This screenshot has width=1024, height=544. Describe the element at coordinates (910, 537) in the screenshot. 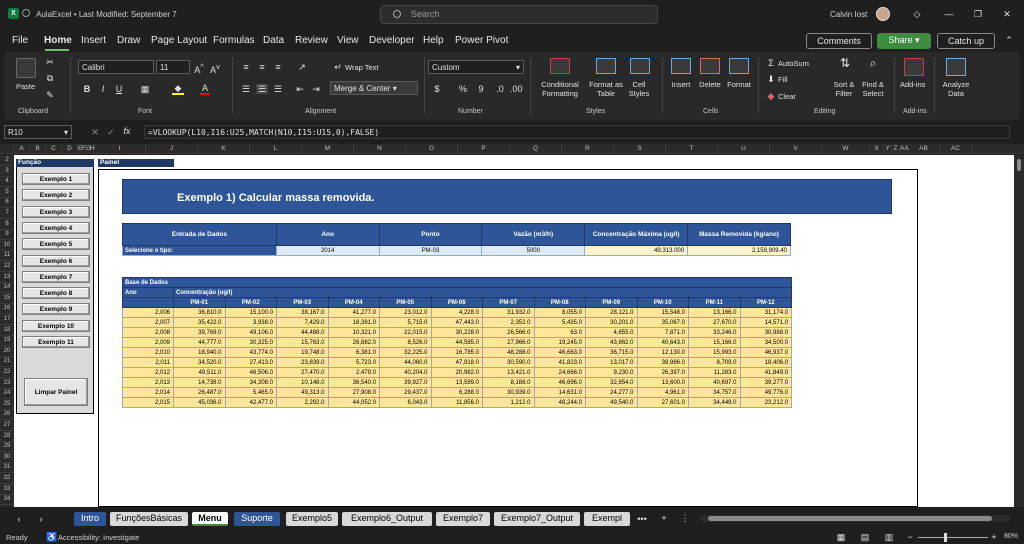

I see `zoom-out-icon: −` at that location.